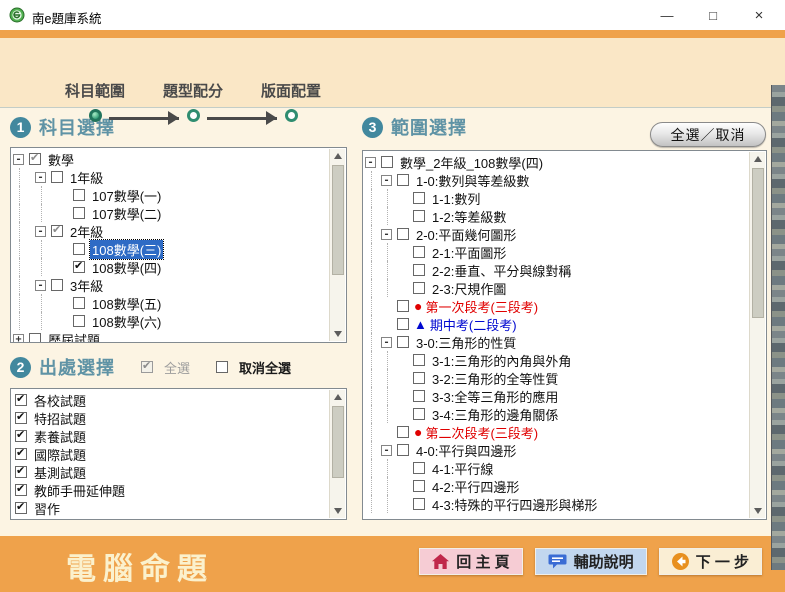  What do you see at coordinates (466, 234) in the screenshot?
I see `tree-item-label: 2-0:平面幾何圖形` at bounding box center [466, 234].